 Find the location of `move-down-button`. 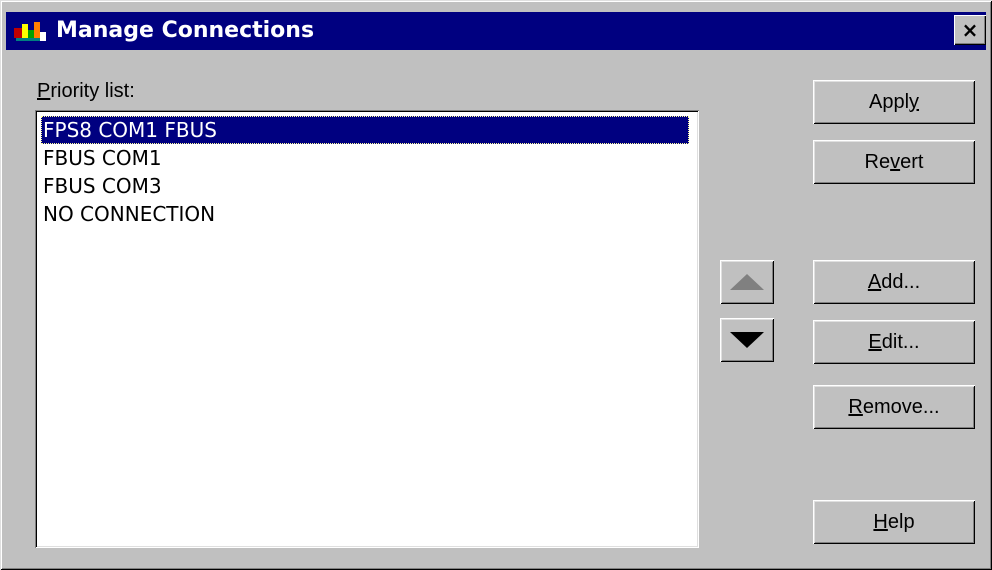

move-down-button is located at coordinates (747, 340).